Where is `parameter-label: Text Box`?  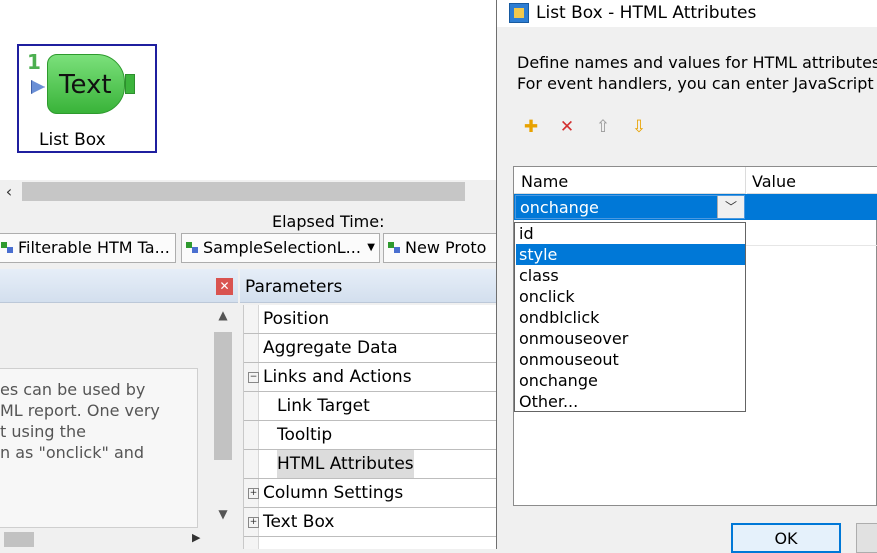
parameter-label: Text Box is located at coordinates (299, 522).